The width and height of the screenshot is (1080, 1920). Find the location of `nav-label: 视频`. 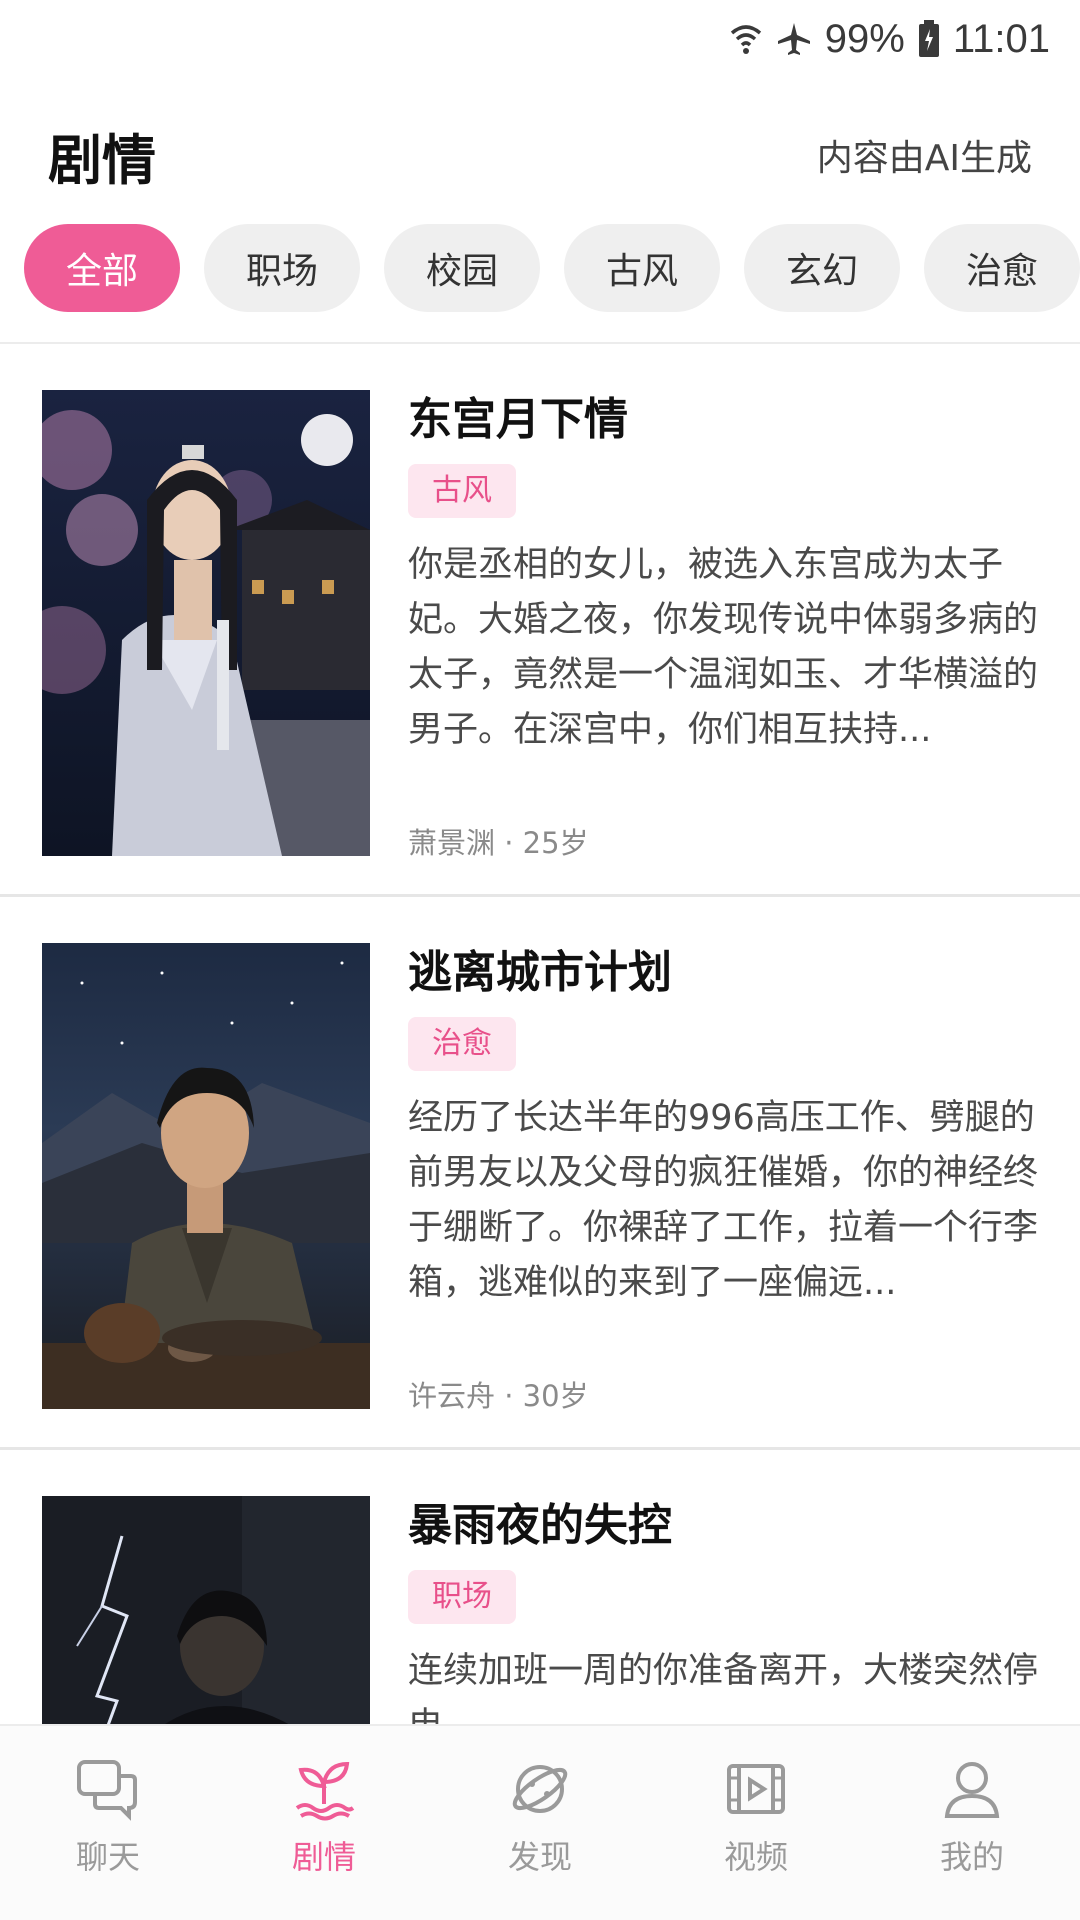

nav-label: 视频 is located at coordinates (755, 1857).